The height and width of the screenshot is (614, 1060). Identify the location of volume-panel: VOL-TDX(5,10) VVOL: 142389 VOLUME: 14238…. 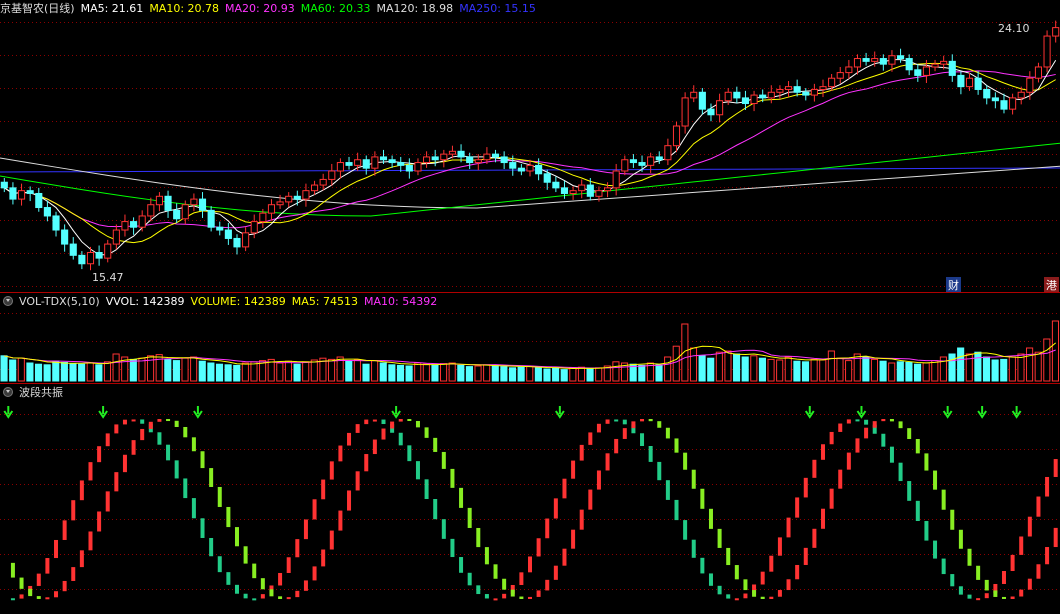
(530, 338).